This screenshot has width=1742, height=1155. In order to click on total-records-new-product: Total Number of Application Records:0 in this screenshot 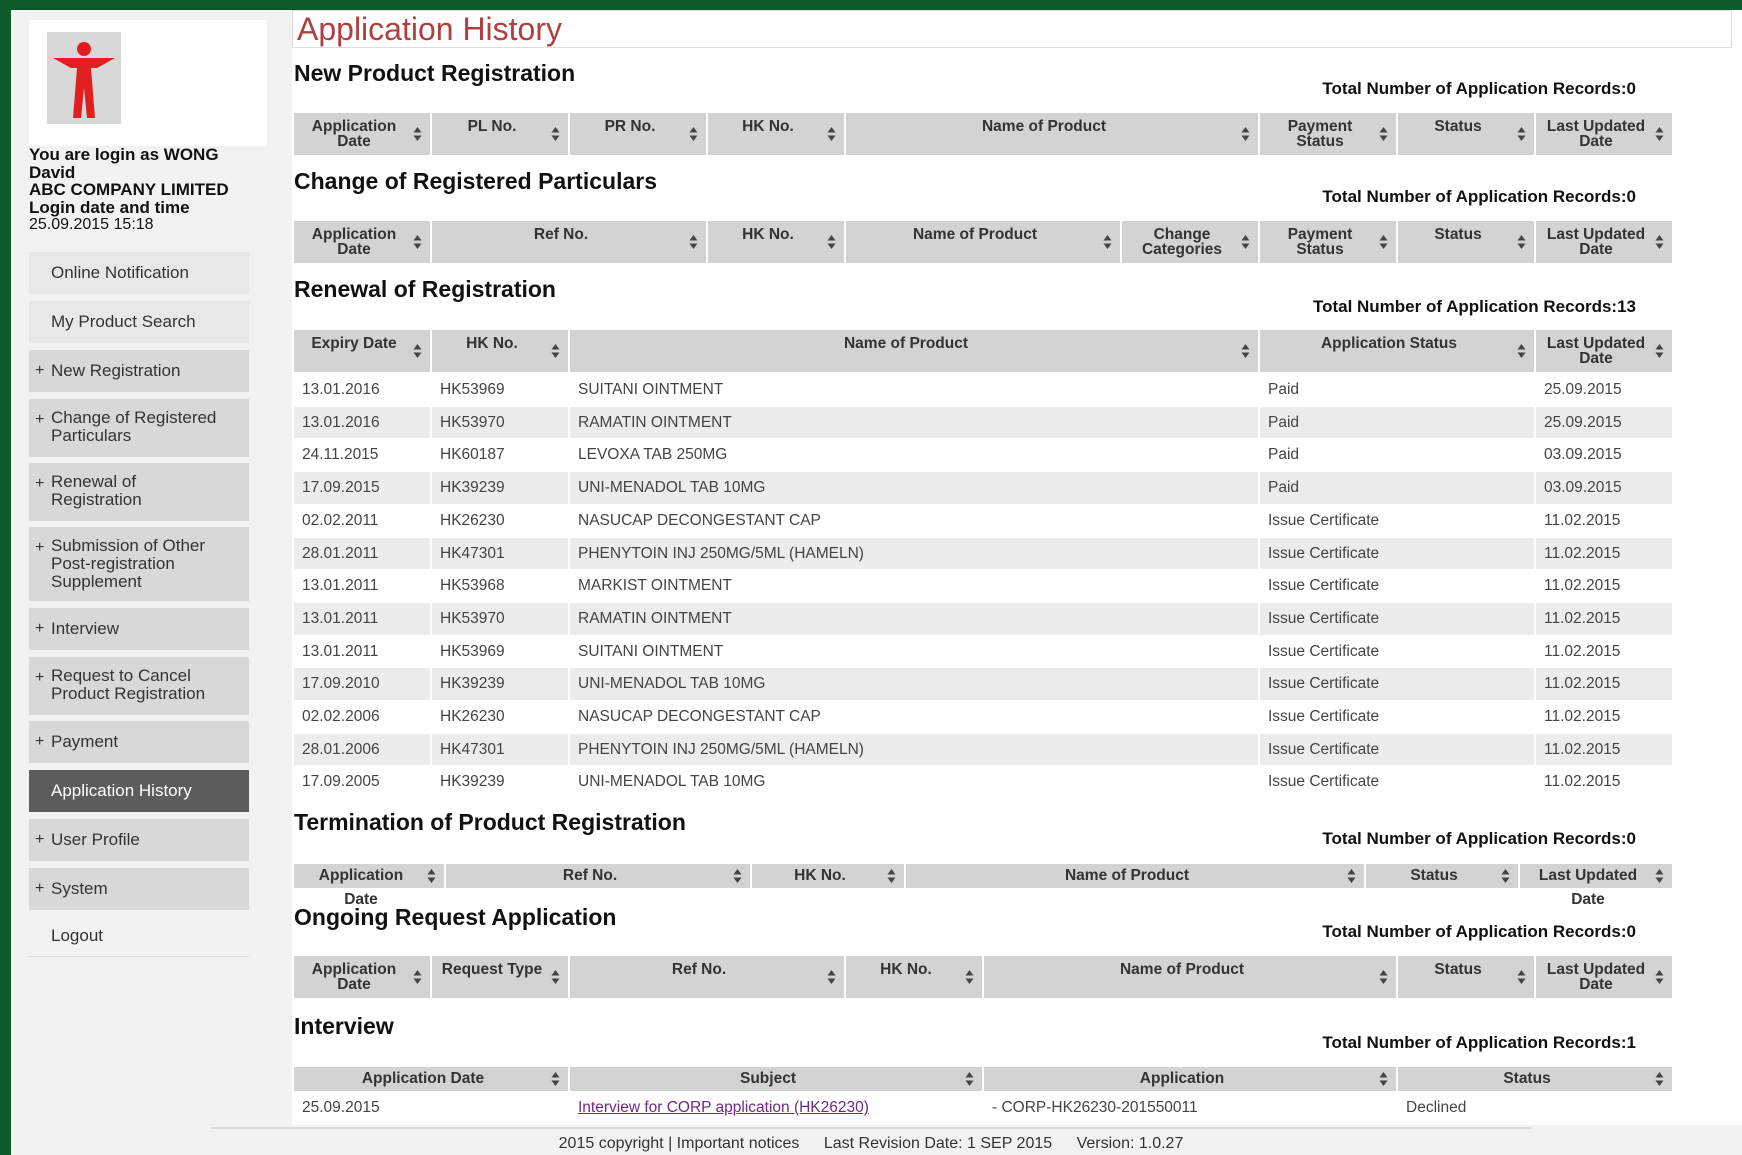, I will do `click(1479, 88)`.